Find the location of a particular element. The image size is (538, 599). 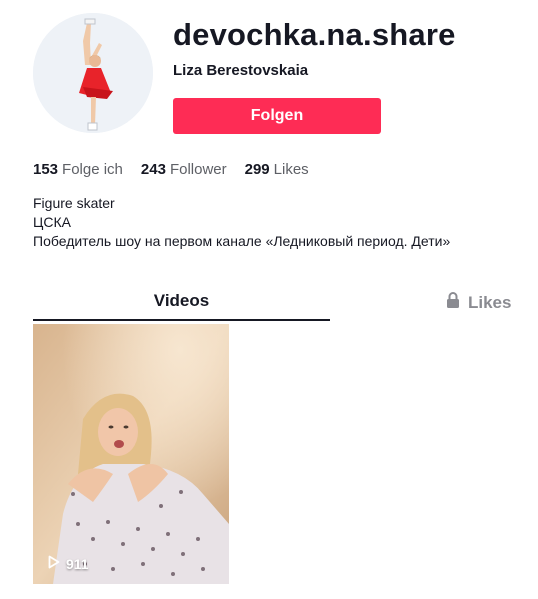

tab-videos: Videos is located at coordinates (181, 303).